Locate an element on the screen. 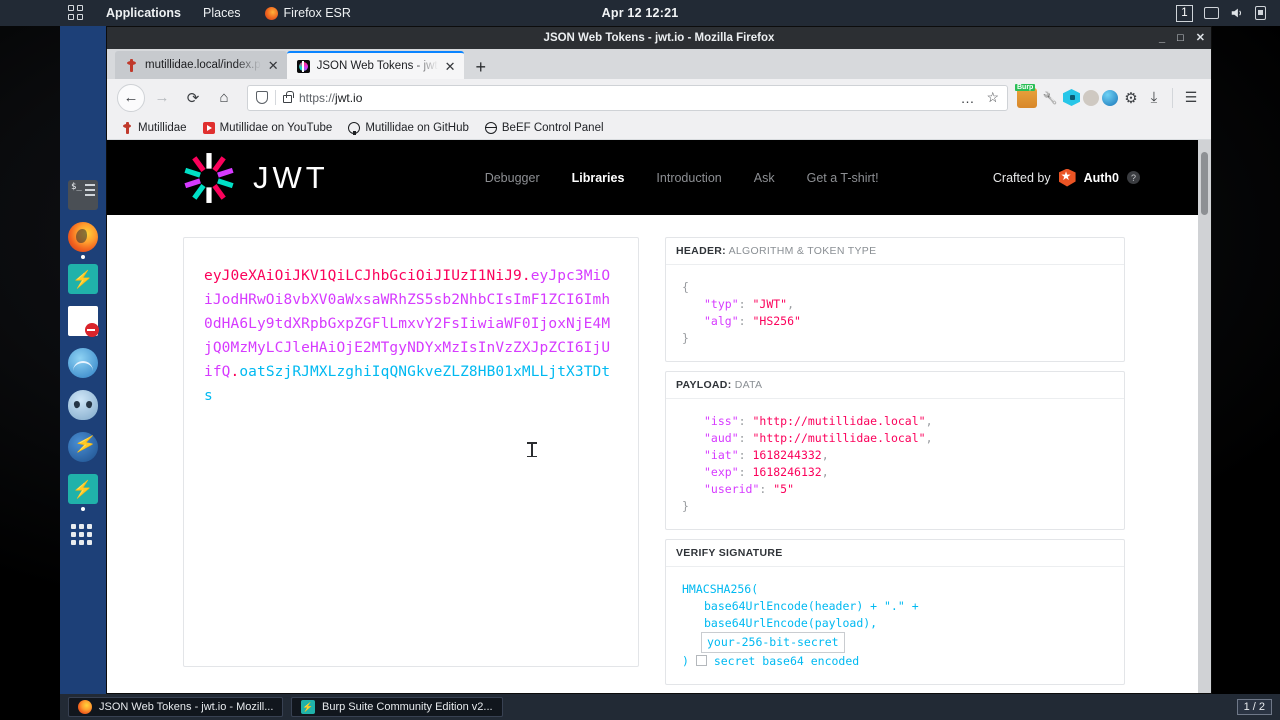 The height and width of the screenshot is (720, 1280). maximize-button: □ is located at coordinates (1180, 38).